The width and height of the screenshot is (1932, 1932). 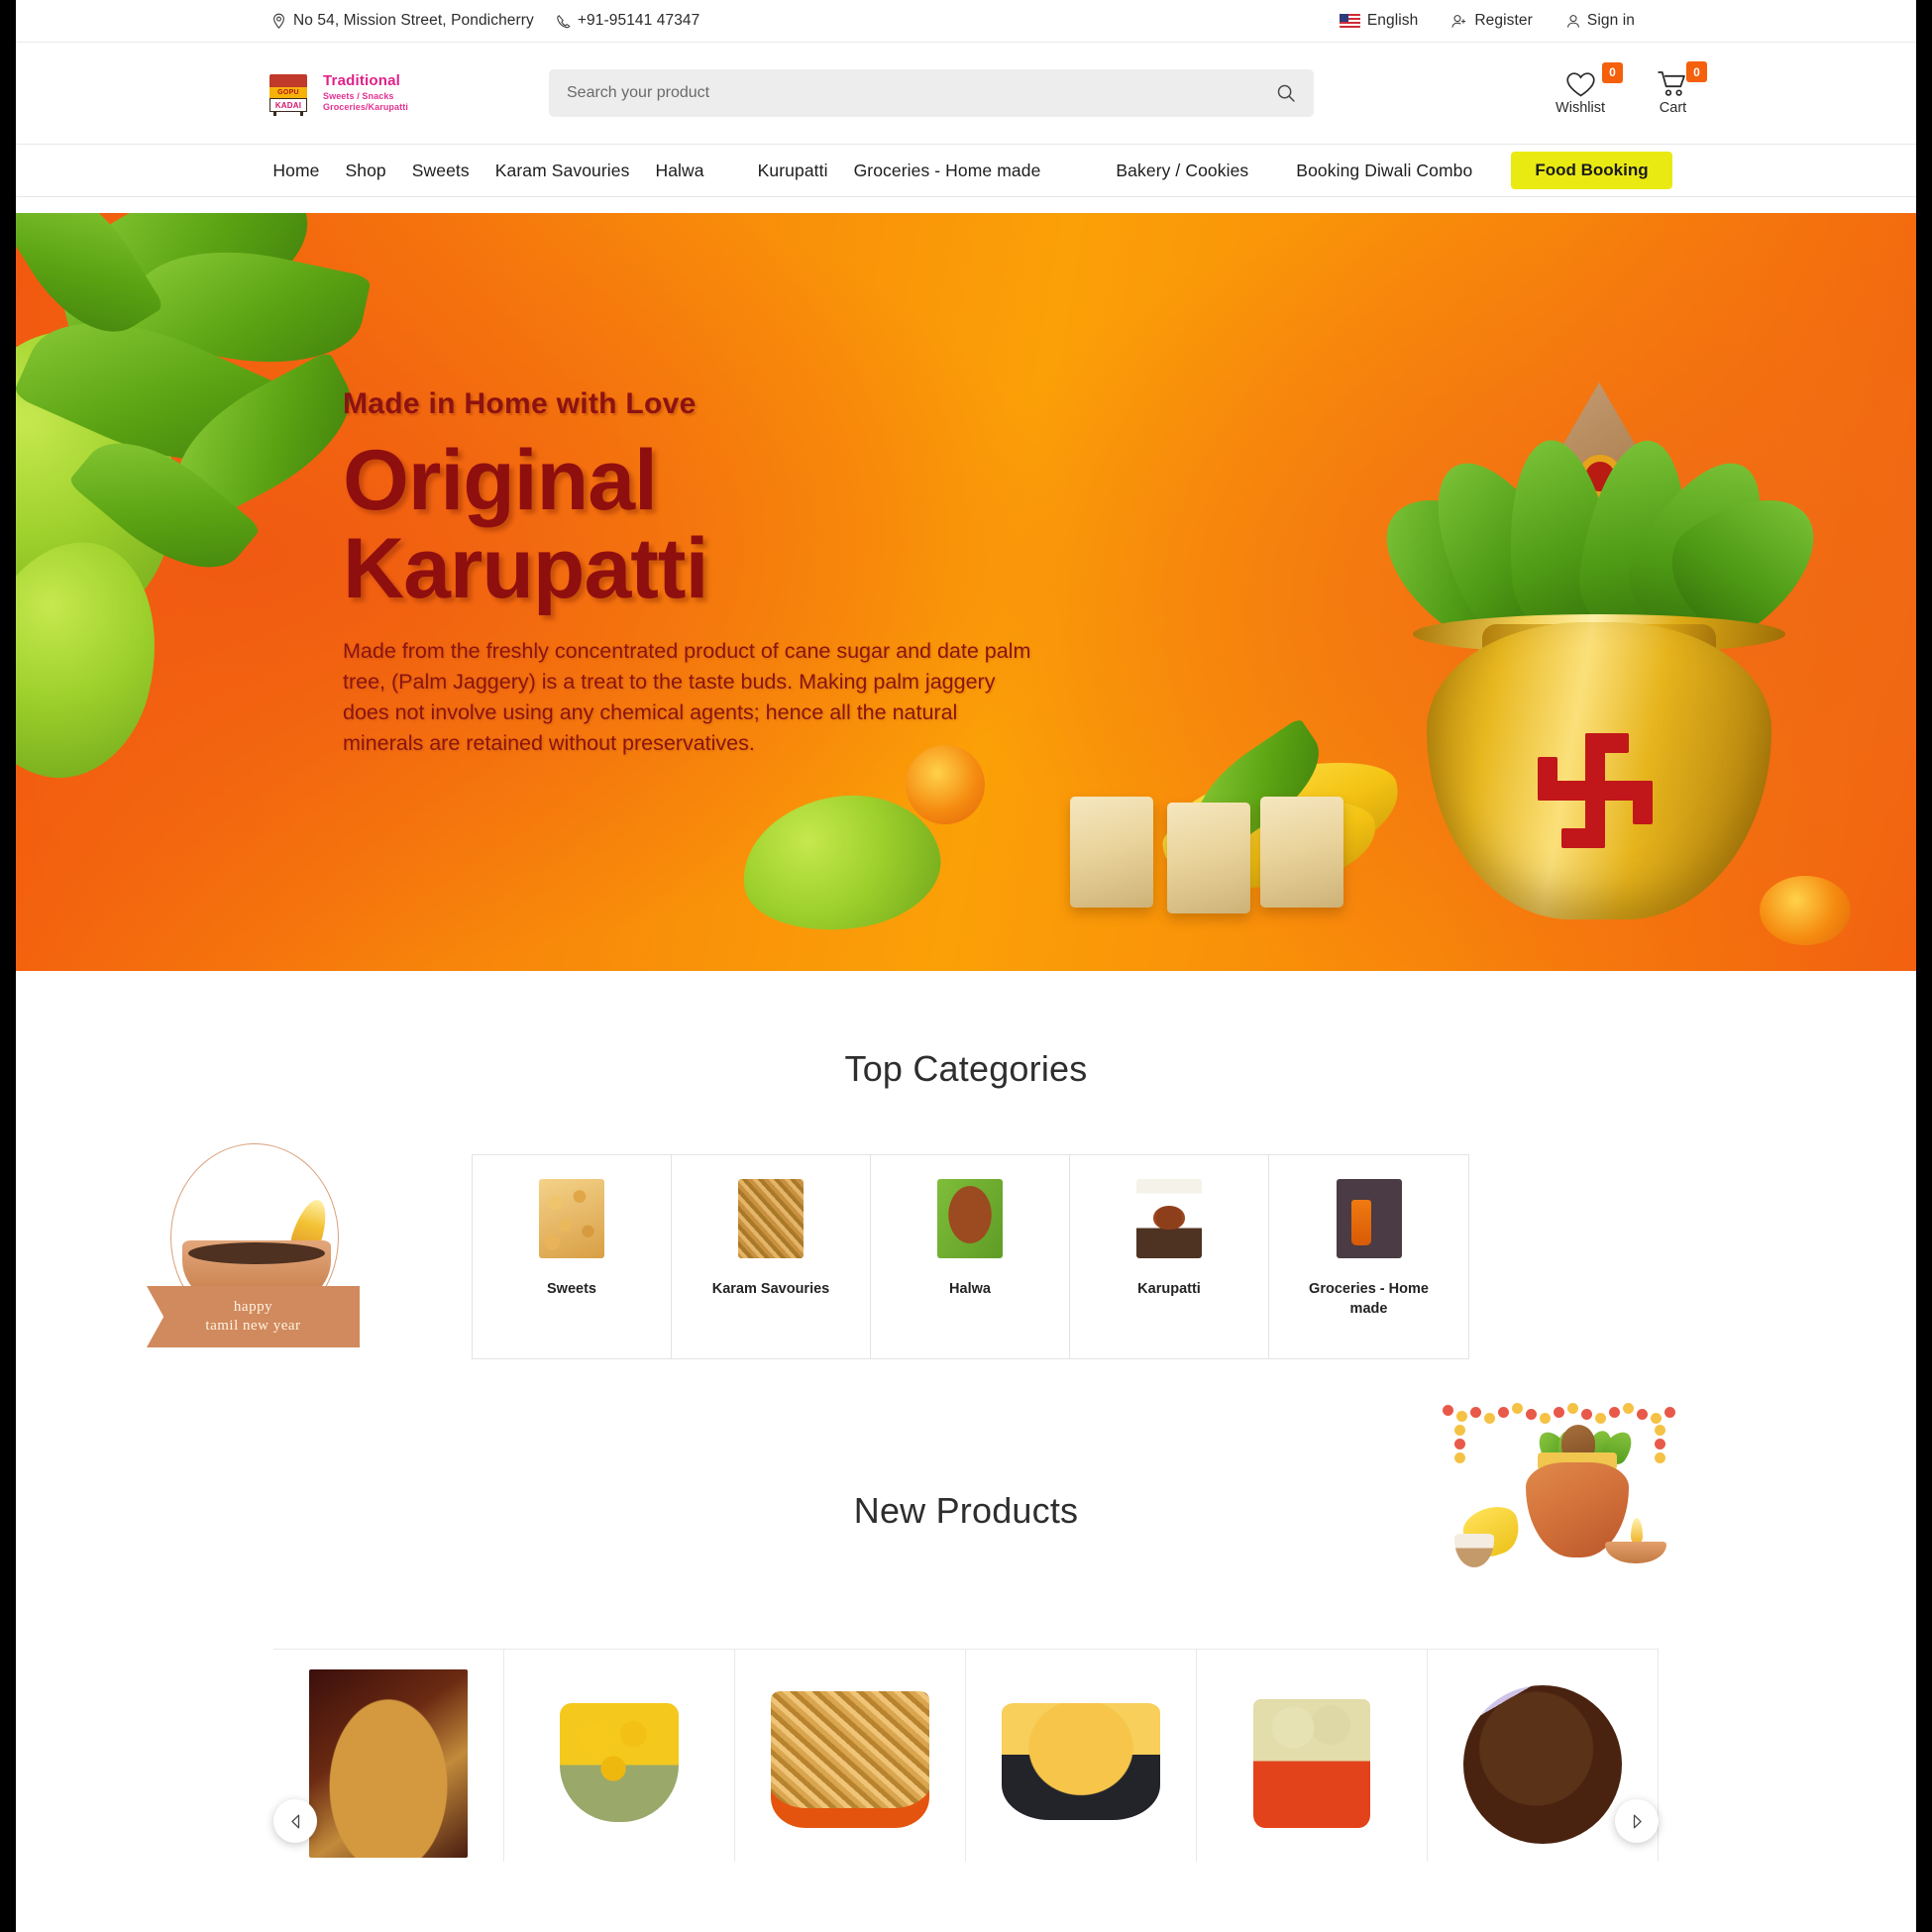 I want to click on banana-chips-image, so click(x=1081, y=1761).